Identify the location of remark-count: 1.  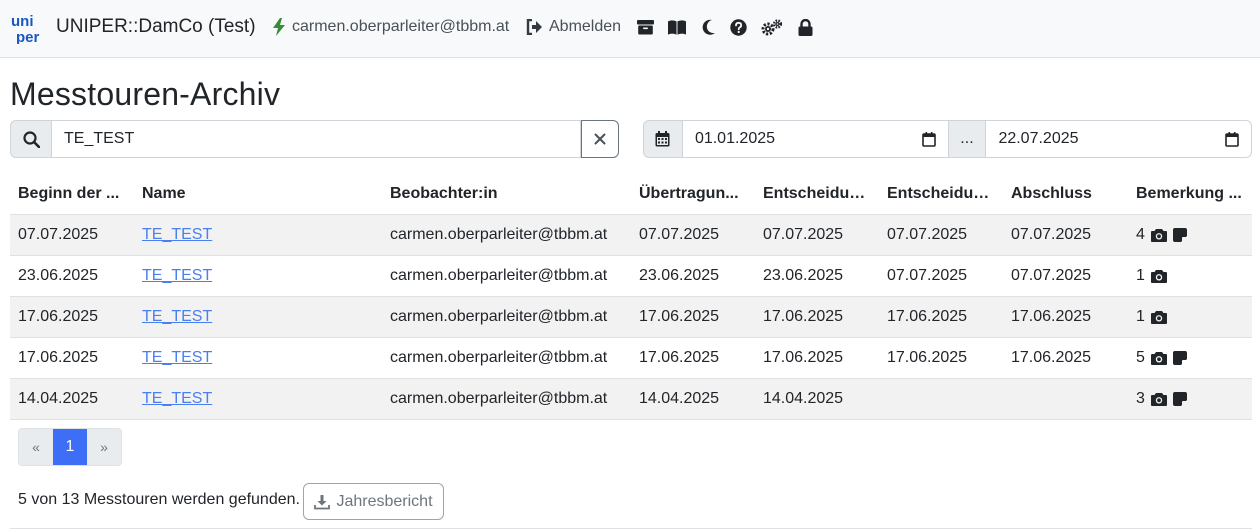
(1140, 275).